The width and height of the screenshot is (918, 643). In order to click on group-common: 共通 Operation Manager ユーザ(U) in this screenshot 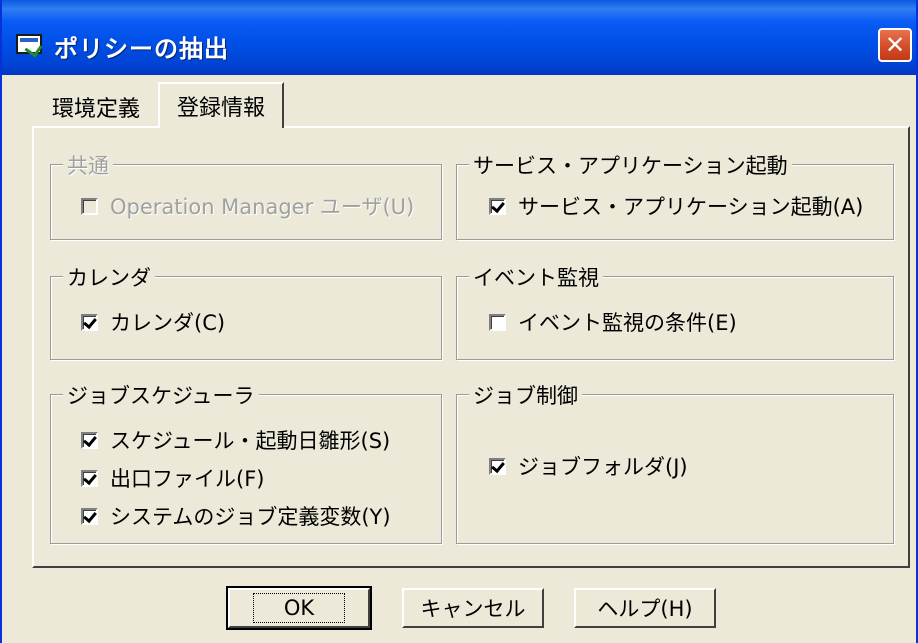, I will do `click(246, 195)`.